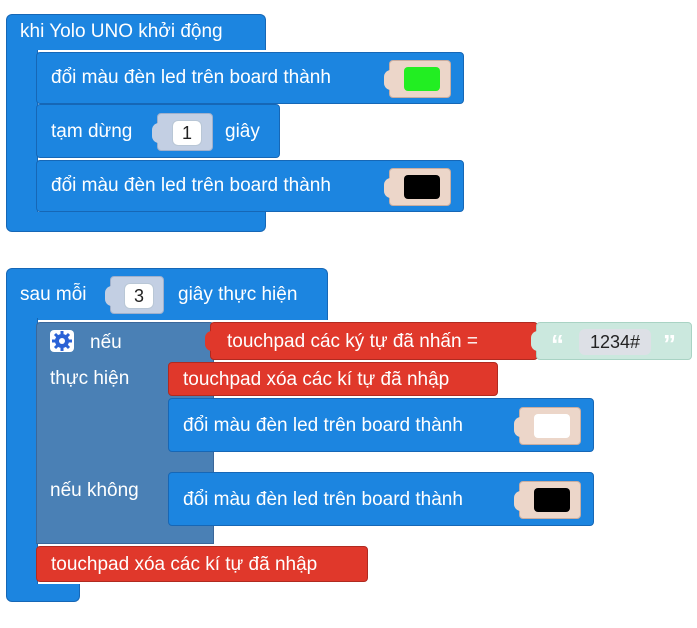 The width and height of the screenshot is (697, 628). I want to click on pause-seconds-input: 1, so click(187, 133).